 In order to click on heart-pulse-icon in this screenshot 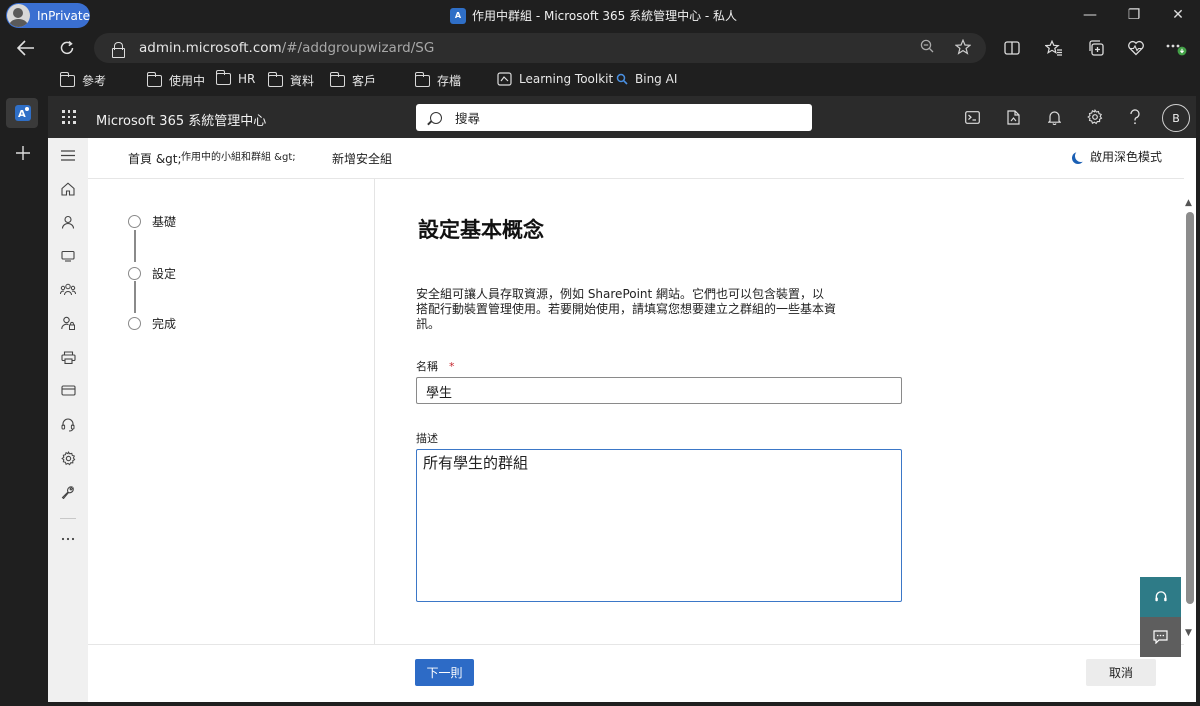, I will do `click(1136, 48)`.